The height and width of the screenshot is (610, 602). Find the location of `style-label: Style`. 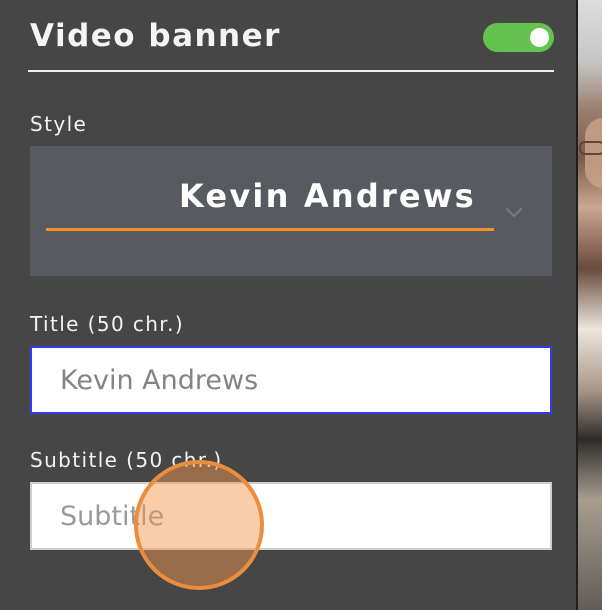

style-label: Style is located at coordinates (59, 124).